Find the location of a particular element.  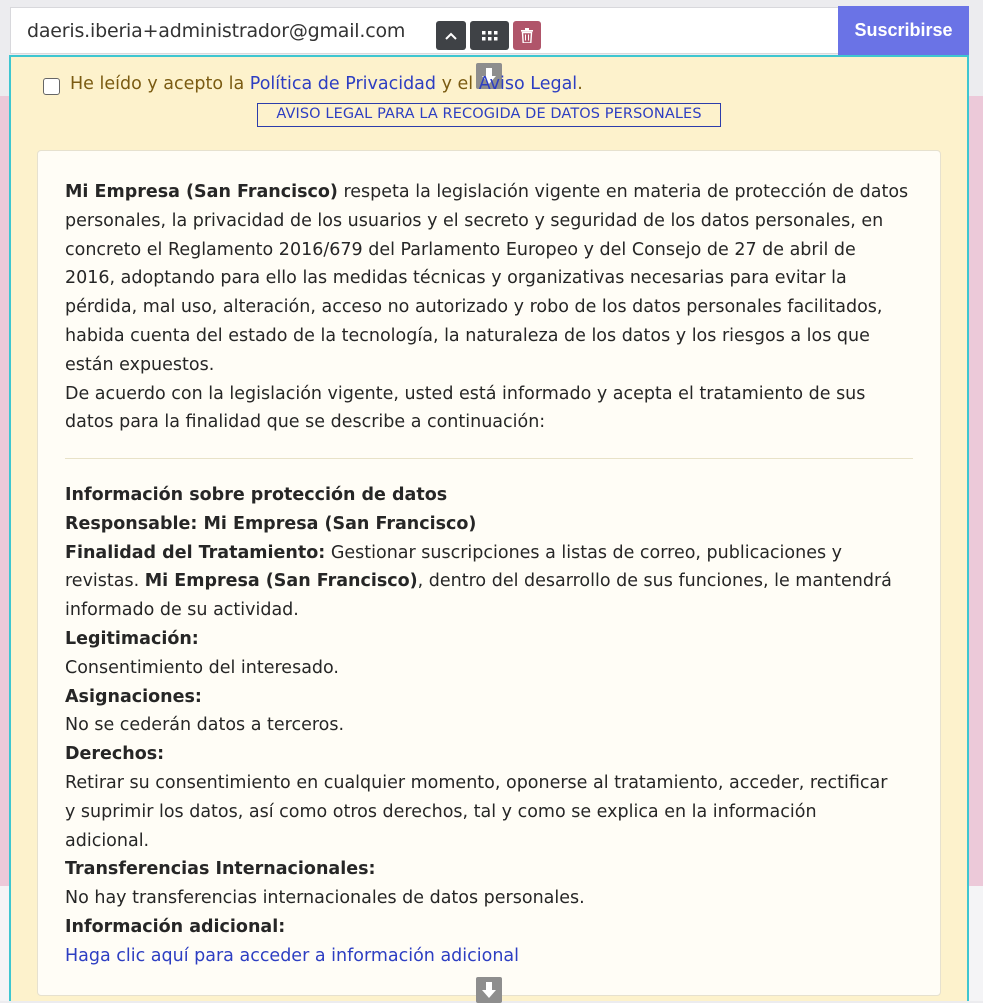

consent-checkbox is located at coordinates (51, 86).